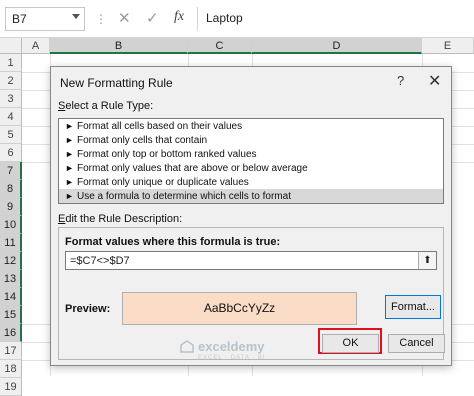  Describe the element at coordinates (76, 16) in the screenshot. I see `chevron-down-icon` at that location.